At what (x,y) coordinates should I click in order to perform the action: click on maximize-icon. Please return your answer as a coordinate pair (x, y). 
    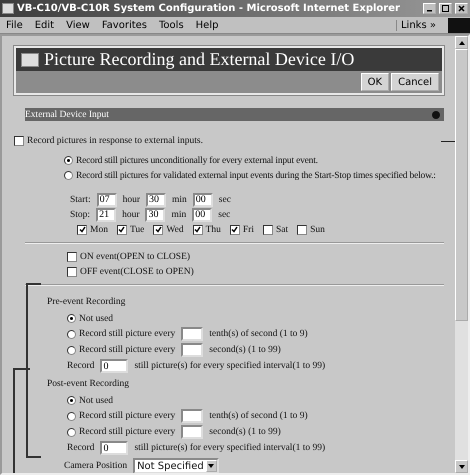
    Looking at the image, I should click on (445, 8).